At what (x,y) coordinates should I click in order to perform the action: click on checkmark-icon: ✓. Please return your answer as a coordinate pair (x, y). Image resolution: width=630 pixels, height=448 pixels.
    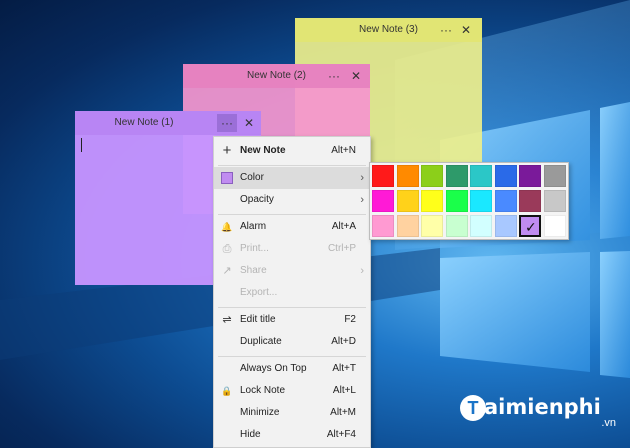
    Looking at the image, I should click on (531, 227).